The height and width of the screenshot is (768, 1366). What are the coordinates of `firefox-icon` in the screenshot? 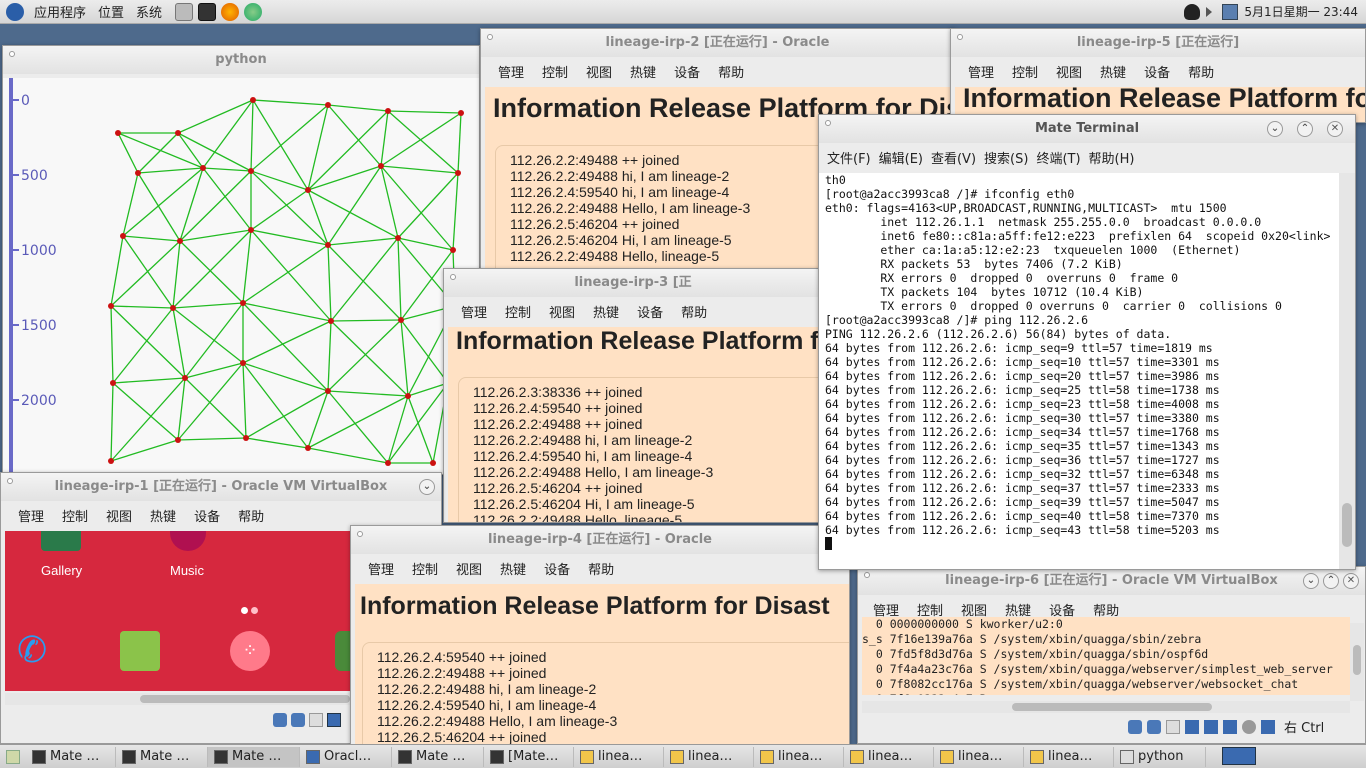 It's located at (230, 11).